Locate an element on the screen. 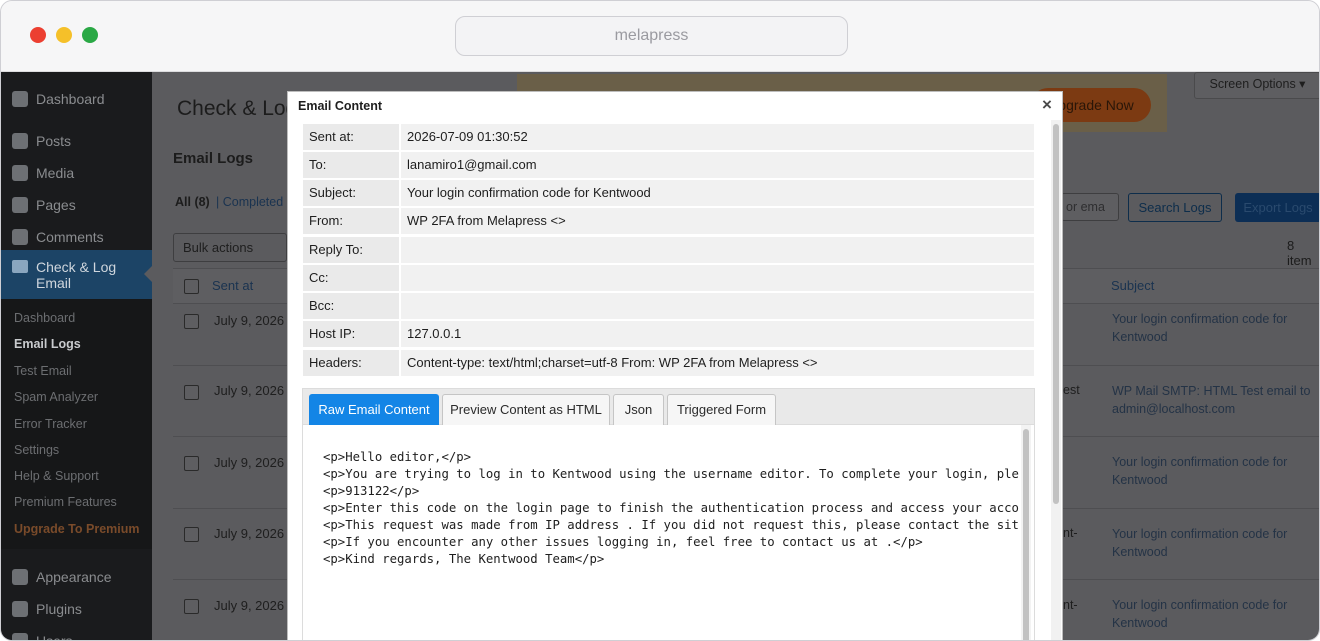 This screenshot has width=1320, height=641. screen-options-button: Screen Options ▾ is located at coordinates (1256, 85).